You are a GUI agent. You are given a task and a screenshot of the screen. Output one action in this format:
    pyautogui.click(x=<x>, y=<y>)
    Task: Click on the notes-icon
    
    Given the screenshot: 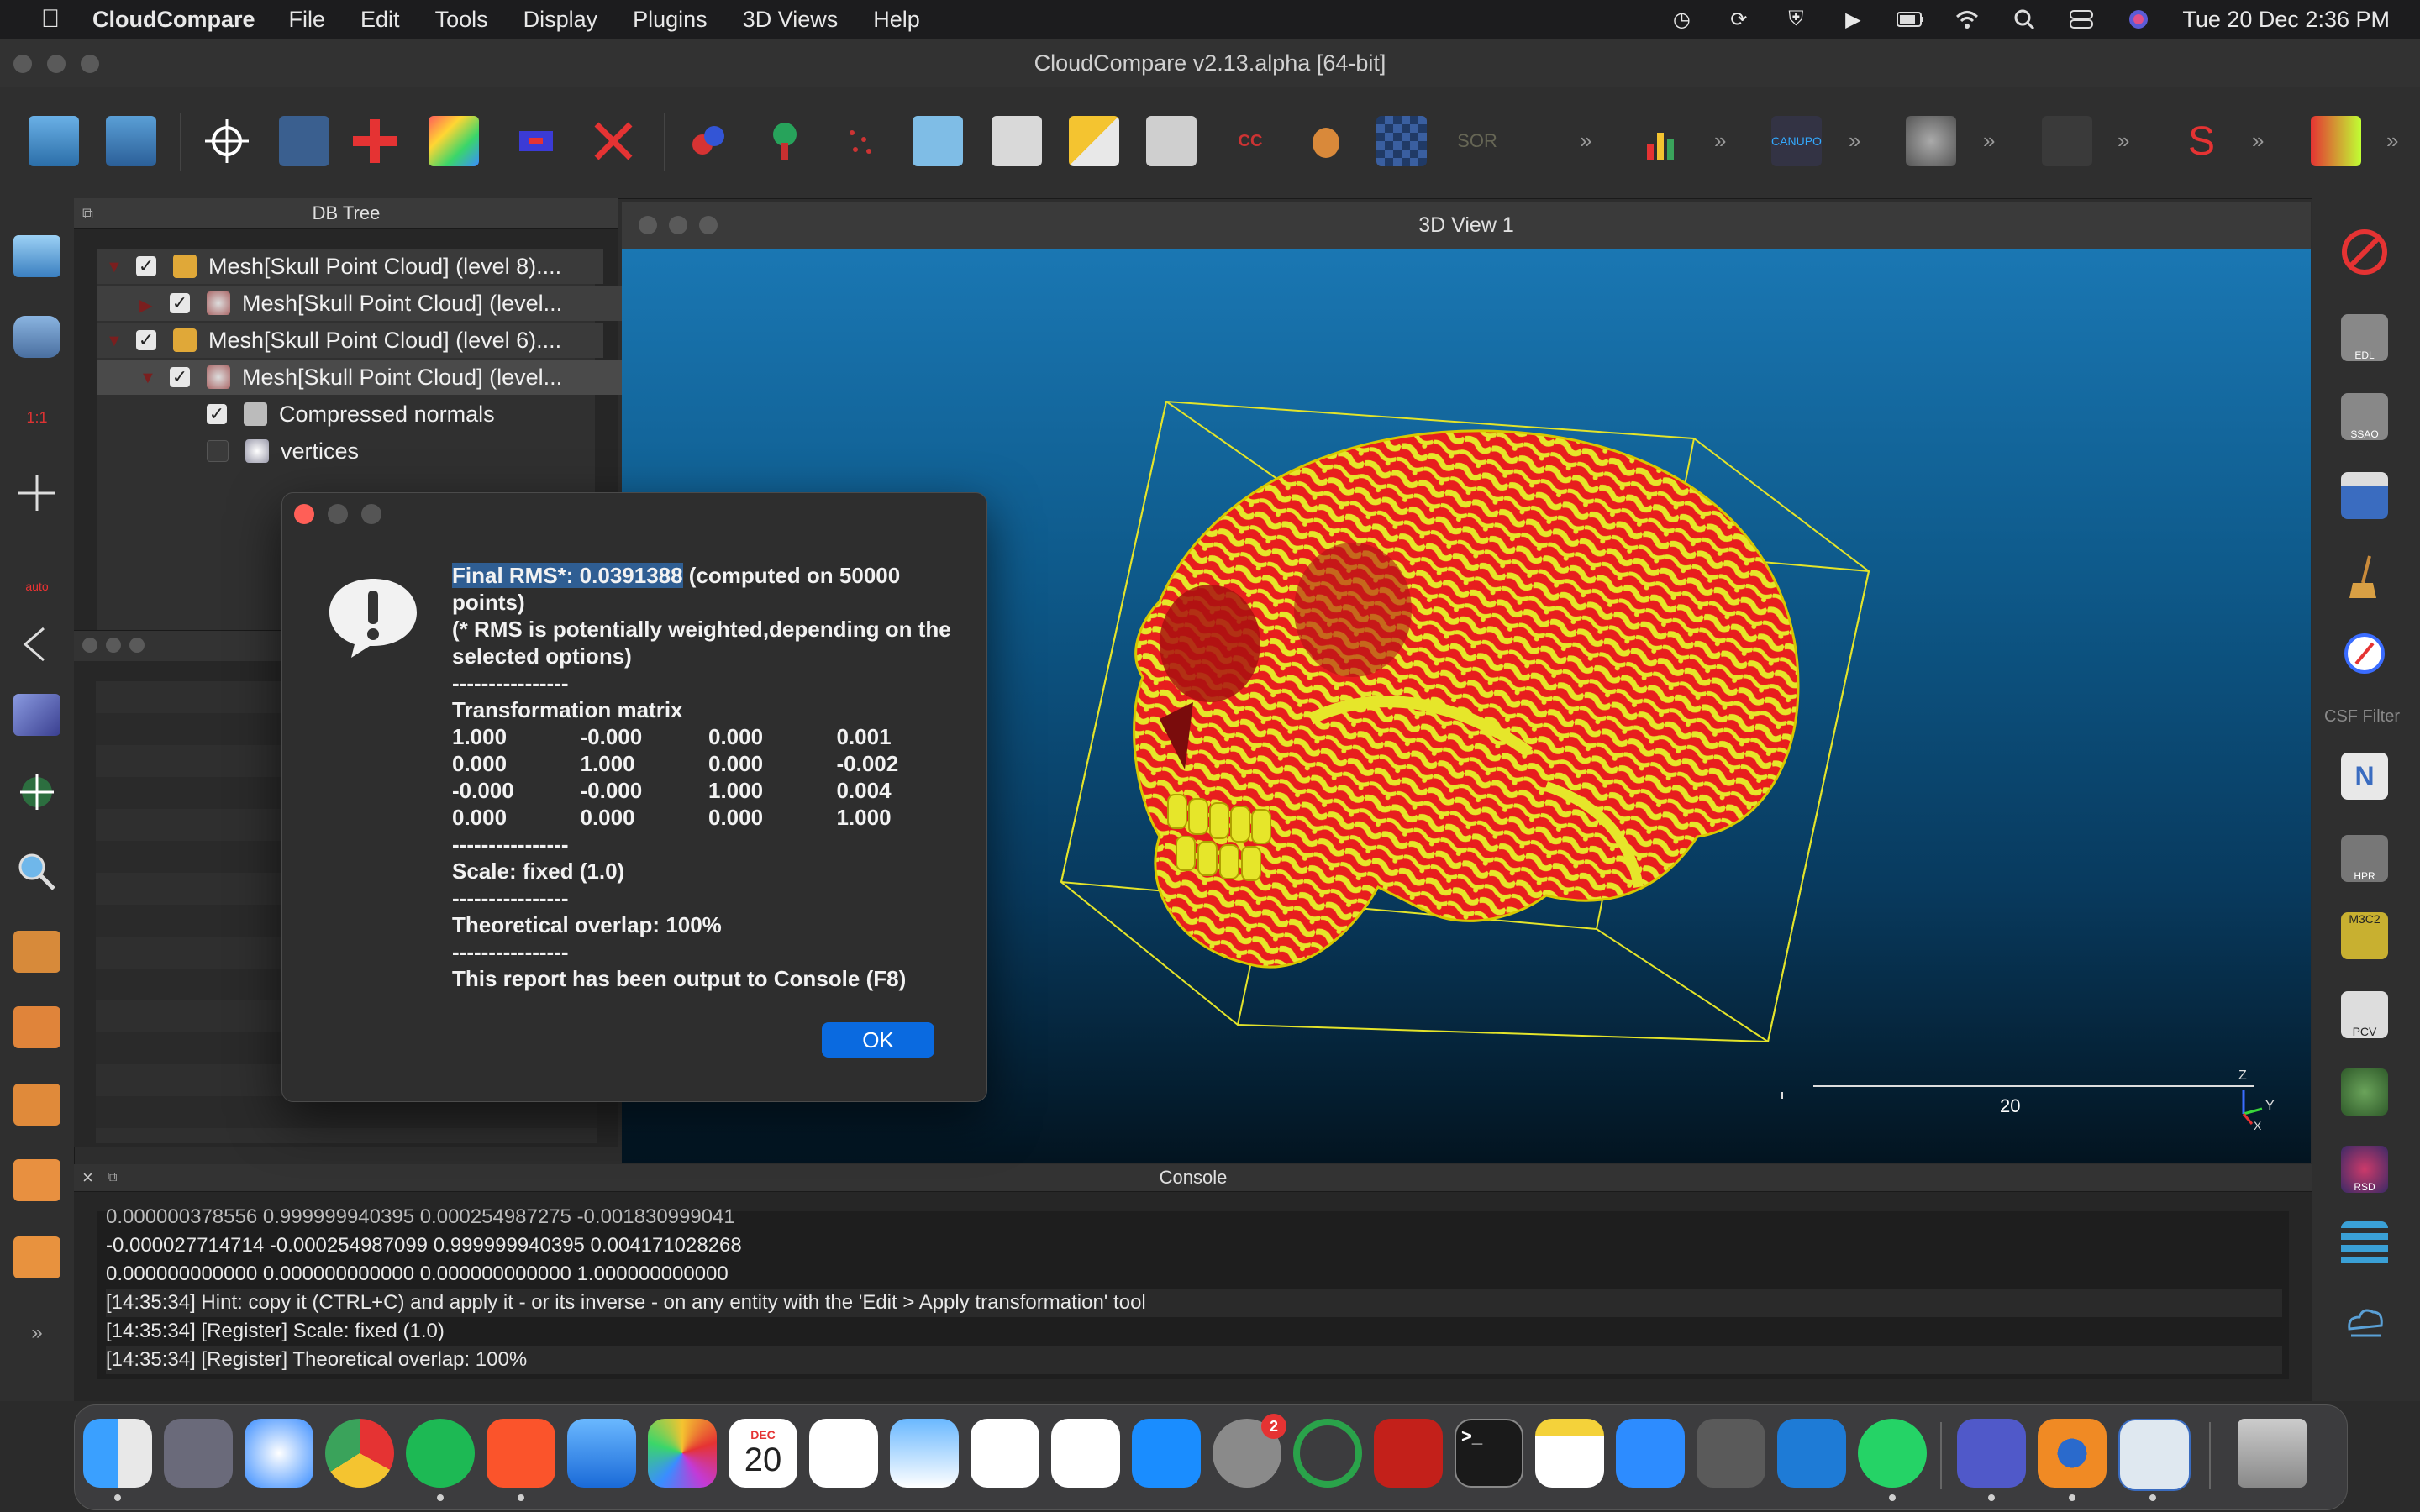 What is the action you would take?
    pyautogui.click(x=1569, y=1453)
    